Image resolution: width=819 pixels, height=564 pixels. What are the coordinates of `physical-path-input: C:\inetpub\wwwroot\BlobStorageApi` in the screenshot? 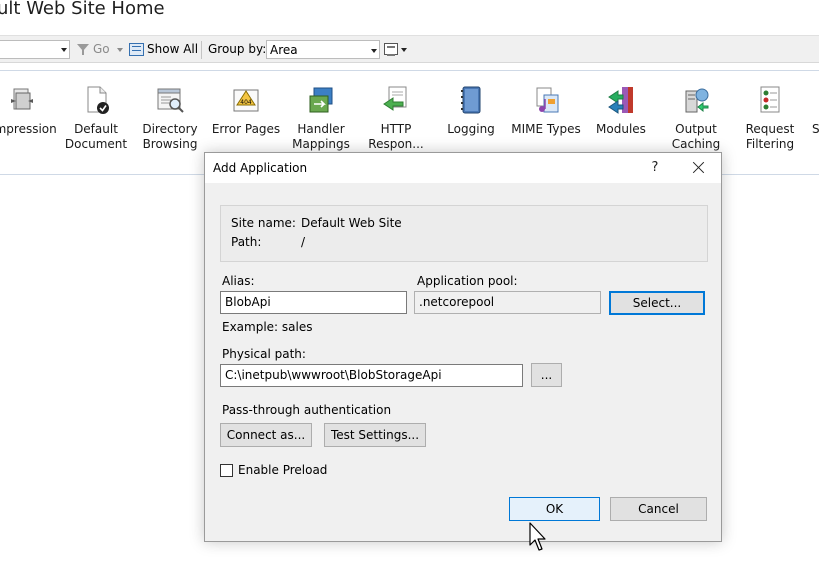 It's located at (371, 375).